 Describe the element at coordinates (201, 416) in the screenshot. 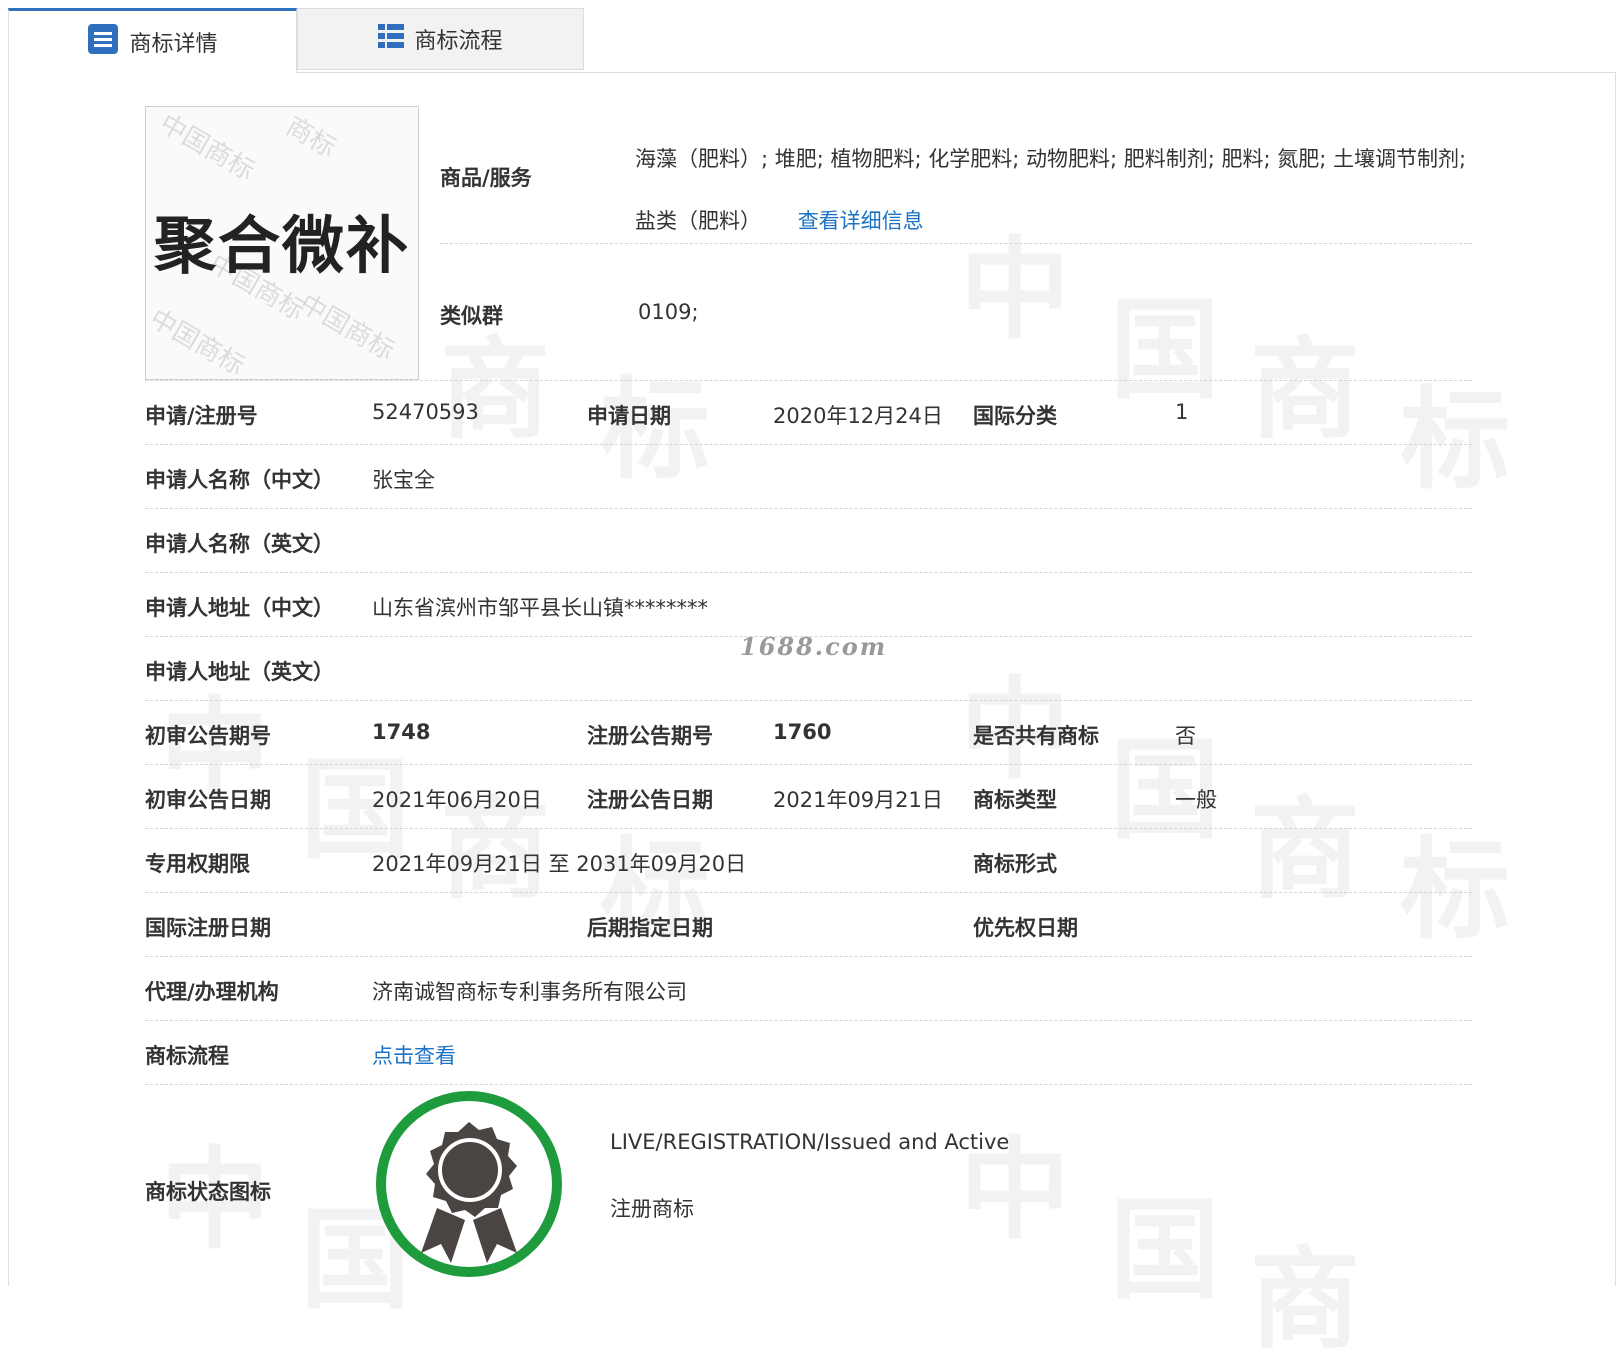

I see `reg-no-label: 申请/注册号` at that location.